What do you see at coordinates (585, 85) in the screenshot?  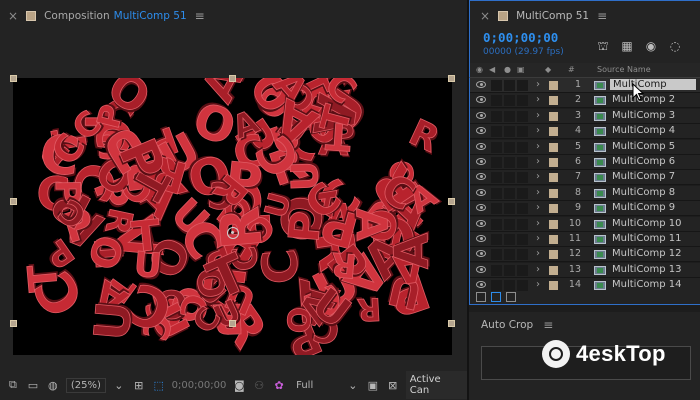 I see `layer-row: › 1 MultiComp` at bounding box center [585, 85].